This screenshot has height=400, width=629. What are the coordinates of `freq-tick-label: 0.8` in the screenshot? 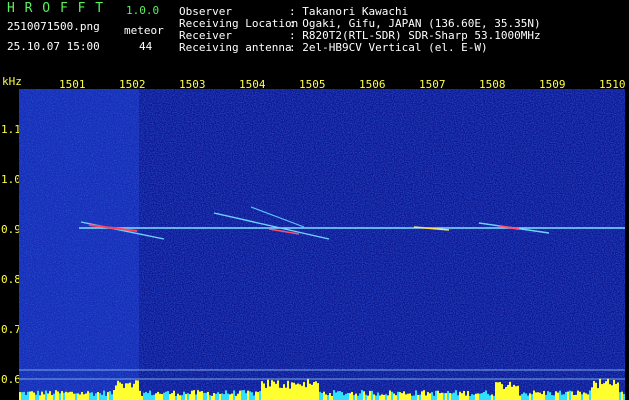 It's located at (11, 279).